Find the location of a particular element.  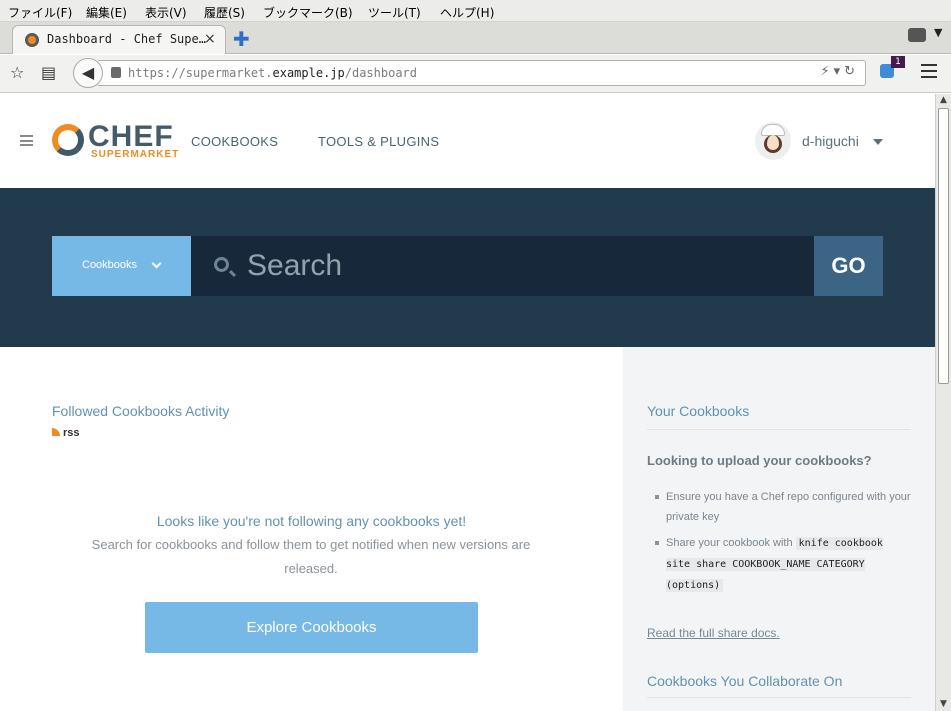

username: d-higuchi is located at coordinates (830, 141).